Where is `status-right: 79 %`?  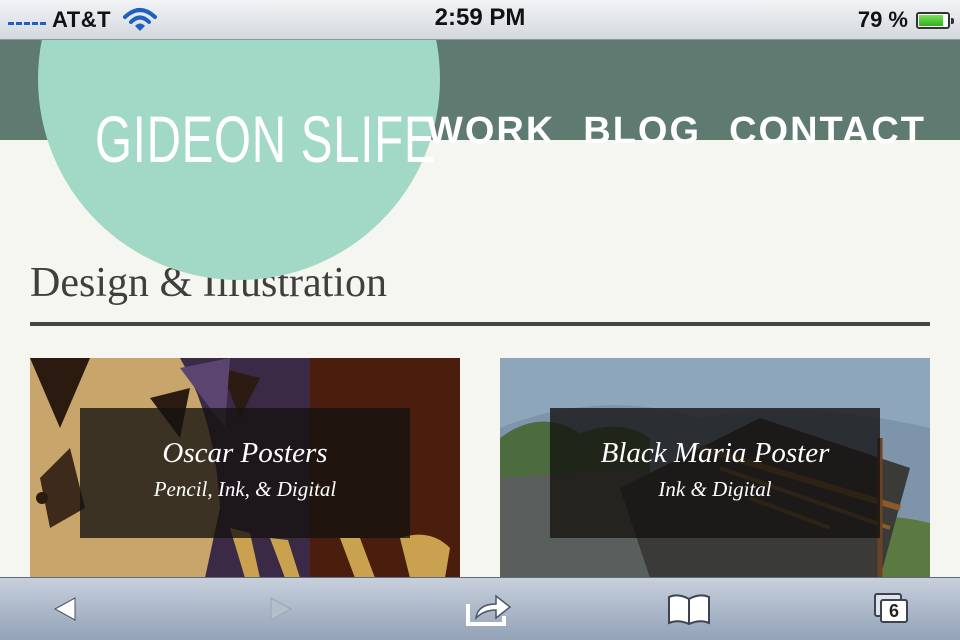 status-right: 79 % is located at coordinates (905, 20).